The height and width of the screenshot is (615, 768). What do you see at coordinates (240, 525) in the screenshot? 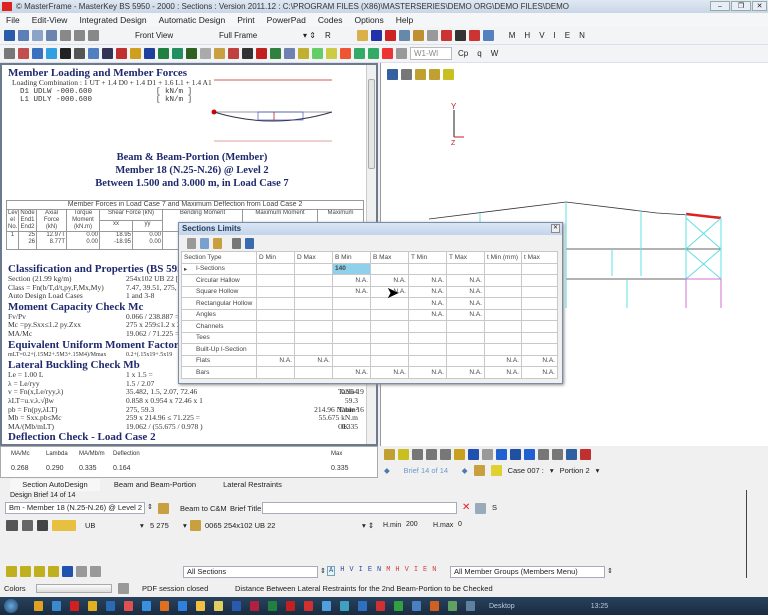
I see `section-size-select: 0065 254x102 UB 22` at bounding box center [240, 525].